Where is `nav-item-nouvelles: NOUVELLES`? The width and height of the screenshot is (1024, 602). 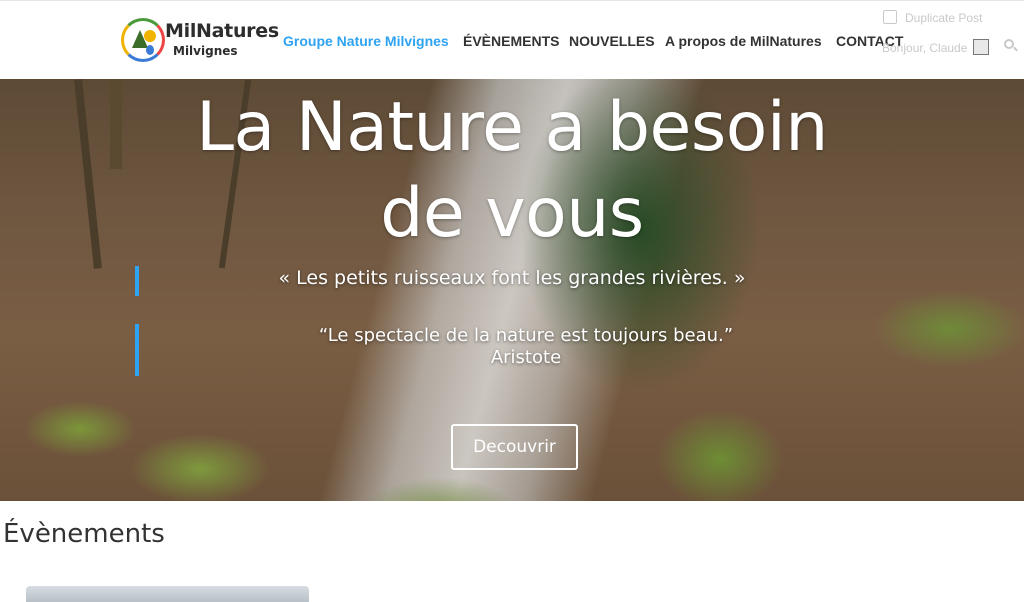 nav-item-nouvelles: NOUVELLES is located at coordinates (612, 41).